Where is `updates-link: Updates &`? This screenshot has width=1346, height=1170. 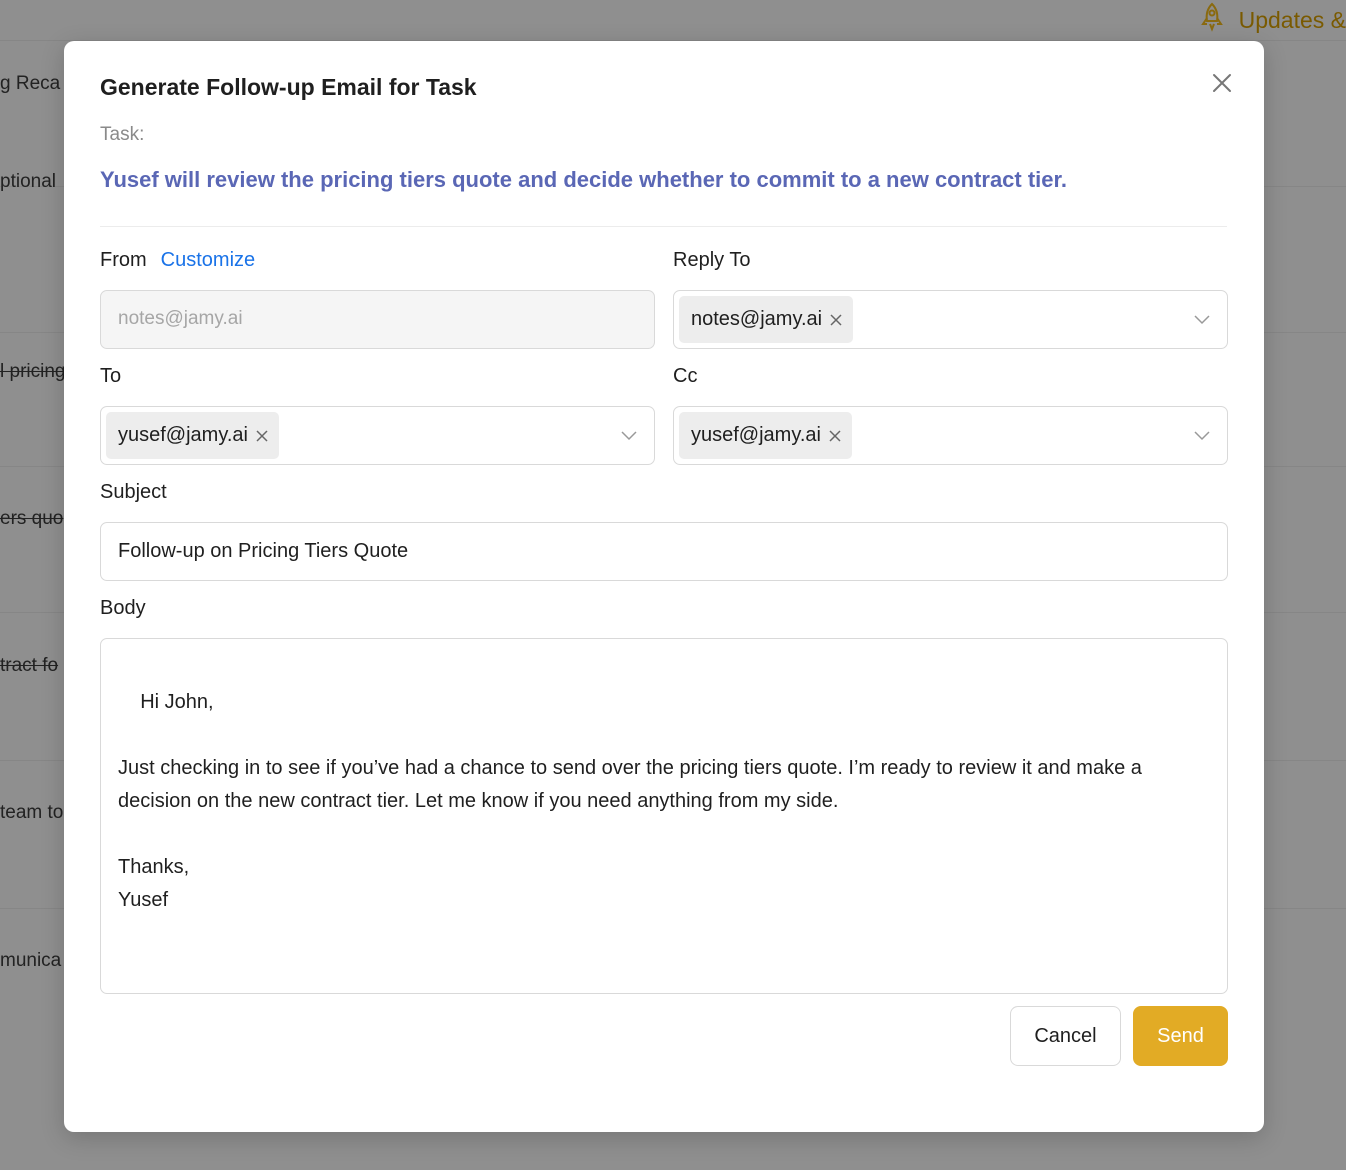 updates-link: Updates & is located at coordinates (1272, 20).